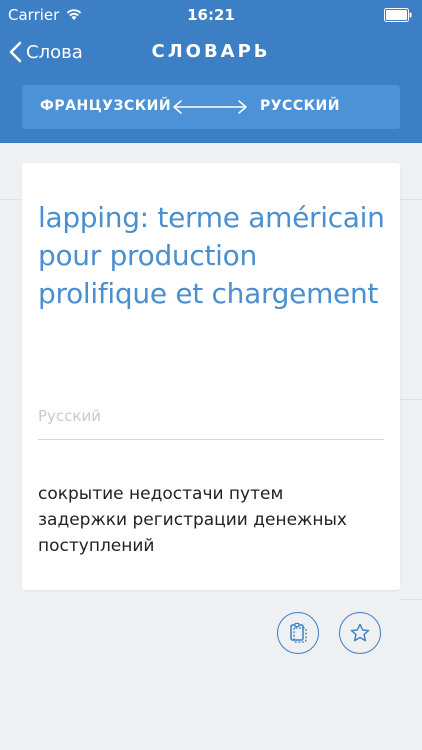 The width and height of the screenshot is (422, 750). What do you see at coordinates (398, 15) in the screenshot?
I see `battery-icon` at bounding box center [398, 15].